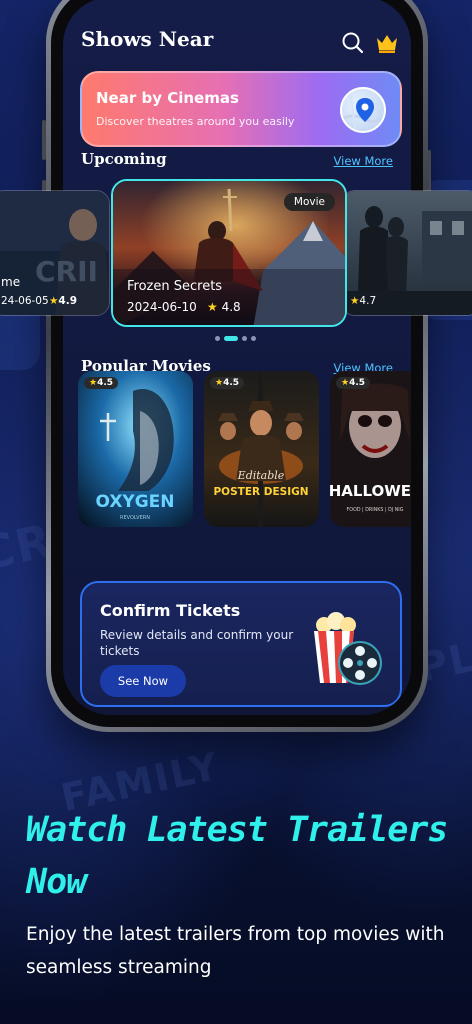  What do you see at coordinates (363, 110) in the screenshot?
I see `map-pin-icon` at bounding box center [363, 110].